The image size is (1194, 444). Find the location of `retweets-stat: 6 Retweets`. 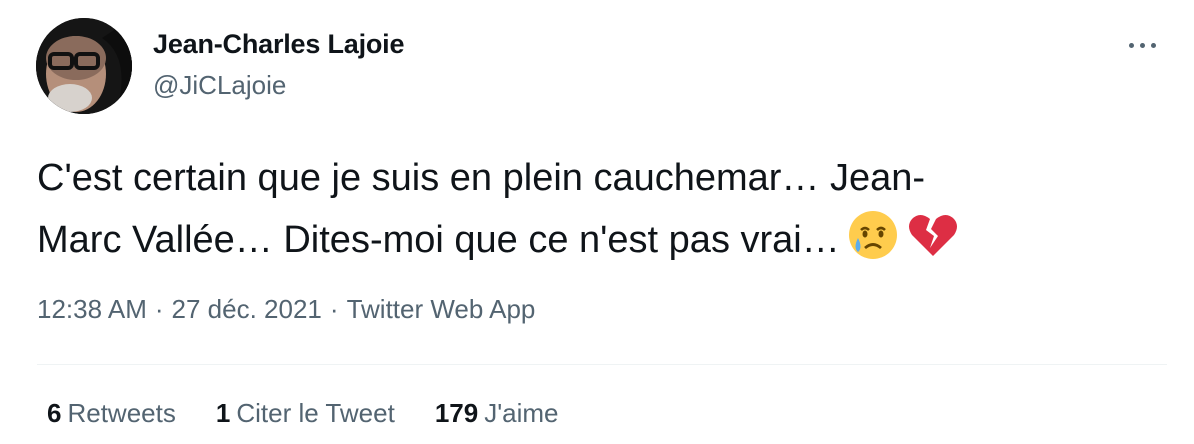

retweets-stat: 6 Retweets is located at coordinates (111, 413).